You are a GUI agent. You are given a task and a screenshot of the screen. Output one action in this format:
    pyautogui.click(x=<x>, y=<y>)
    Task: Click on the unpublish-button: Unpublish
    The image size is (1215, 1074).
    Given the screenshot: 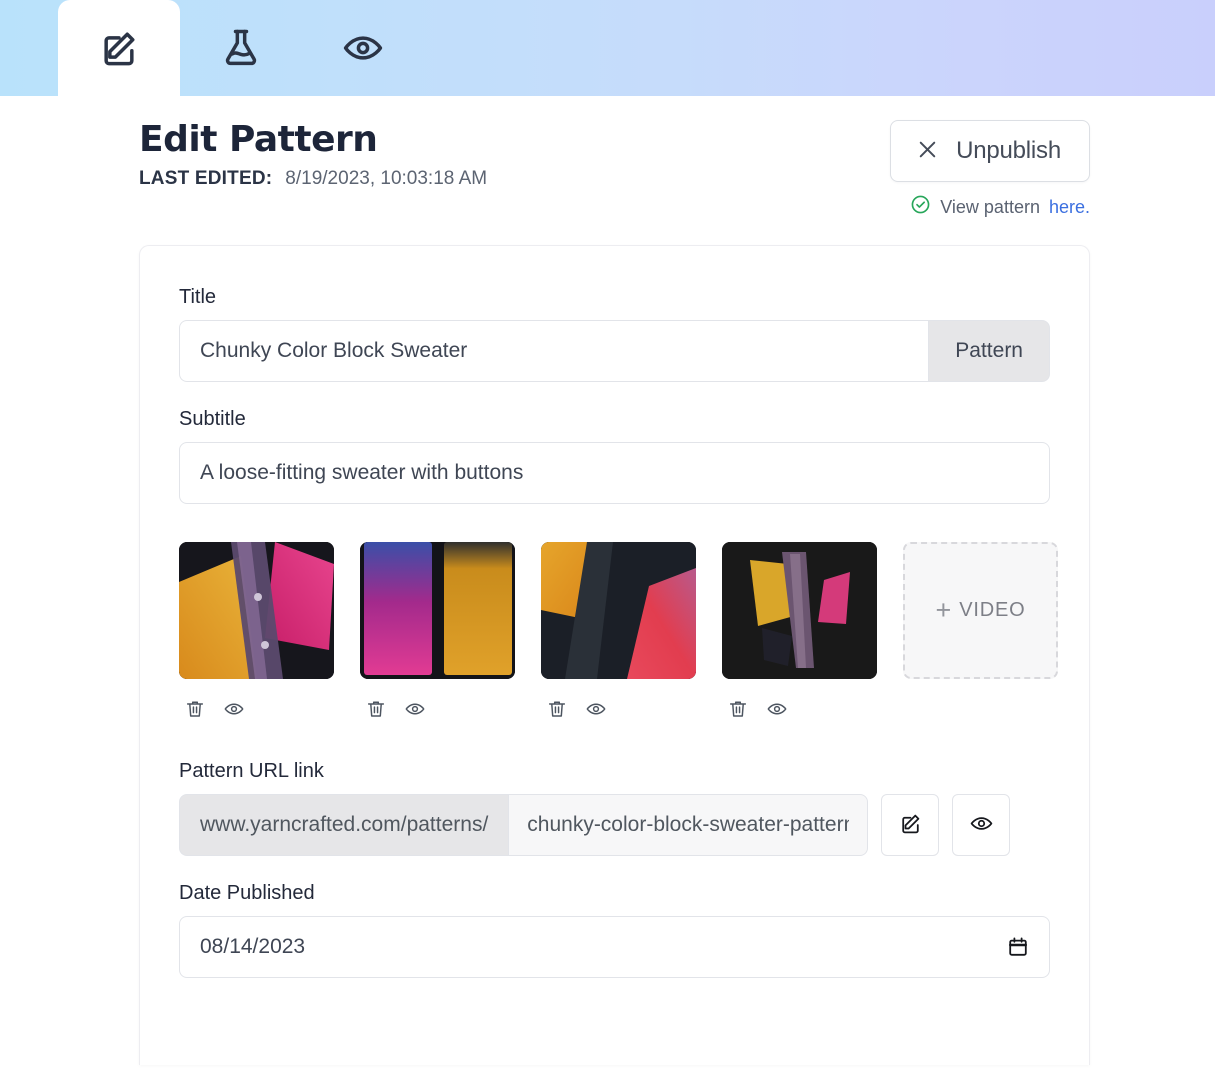 What is the action you would take?
    pyautogui.click(x=990, y=151)
    